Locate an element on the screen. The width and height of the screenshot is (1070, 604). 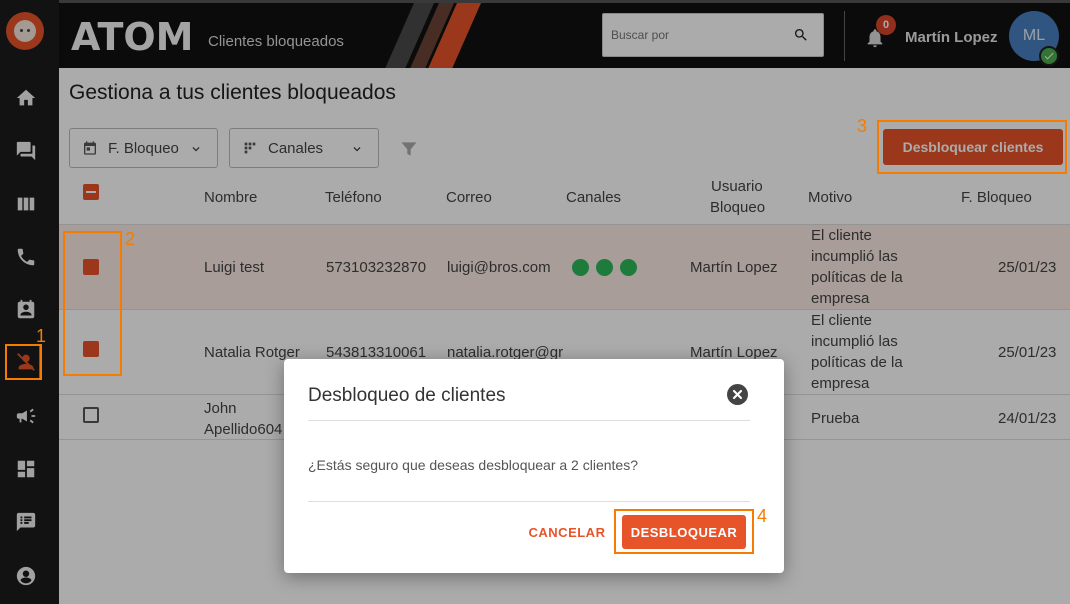
annotation-number-2: 2 is located at coordinates (130, 239).